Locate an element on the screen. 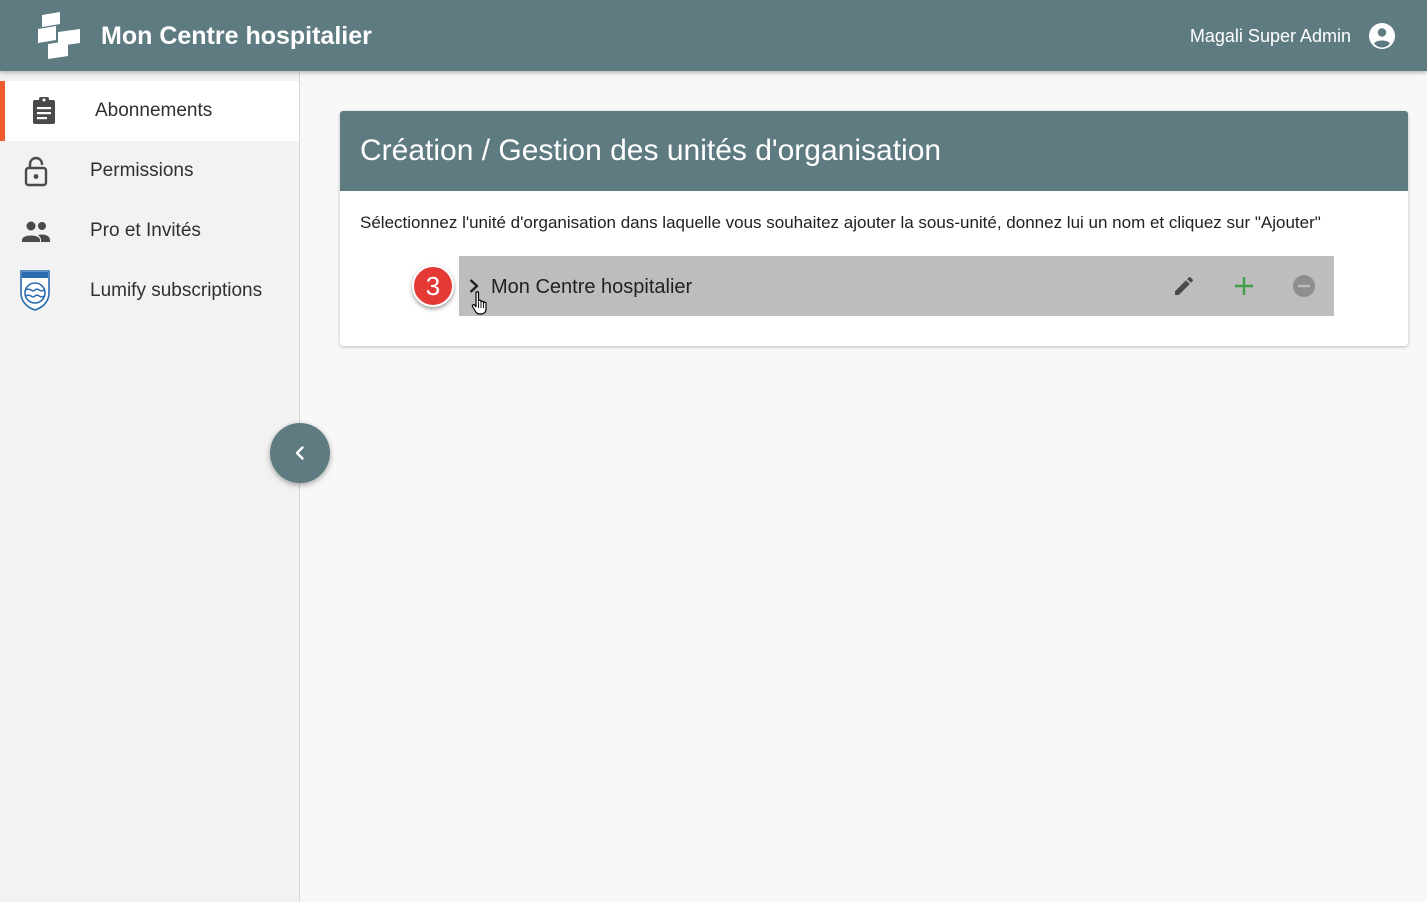 This screenshot has width=1427, height=902. stacked-squares-logo-icon is located at coordinates (59, 36).